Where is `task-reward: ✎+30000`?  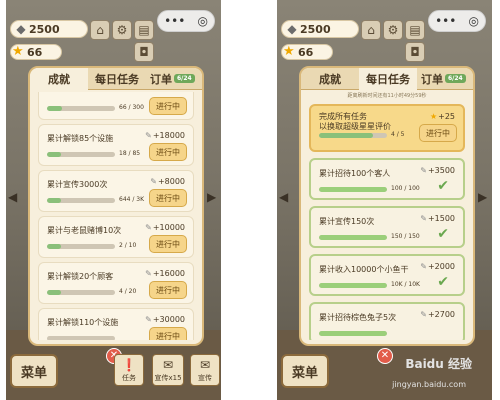
task-reward: ✎+30000 is located at coordinates (165, 319).